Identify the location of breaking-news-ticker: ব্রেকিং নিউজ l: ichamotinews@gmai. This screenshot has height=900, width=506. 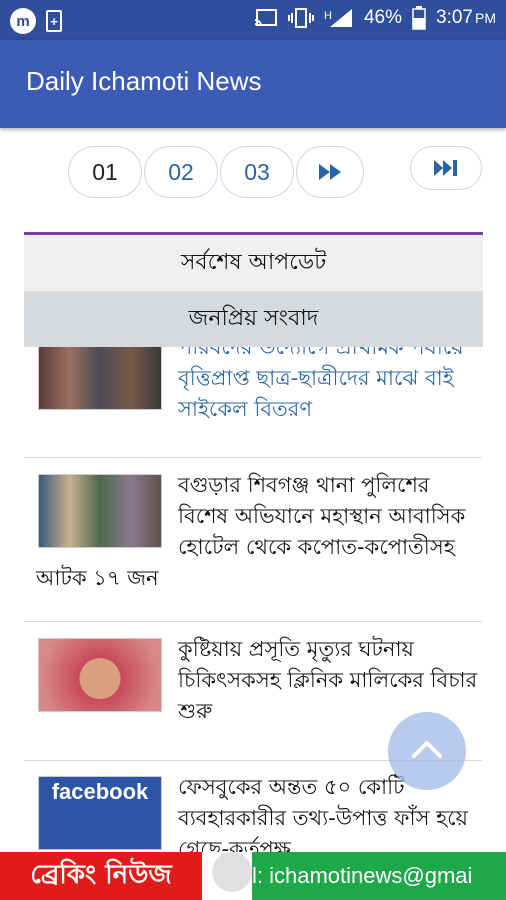
(253, 876).